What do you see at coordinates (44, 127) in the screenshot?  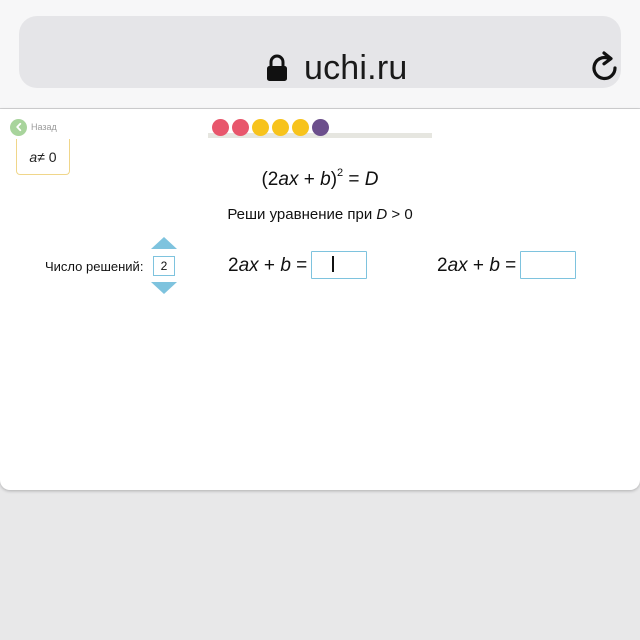 I see `back-label: Назад` at bounding box center [44, 127].